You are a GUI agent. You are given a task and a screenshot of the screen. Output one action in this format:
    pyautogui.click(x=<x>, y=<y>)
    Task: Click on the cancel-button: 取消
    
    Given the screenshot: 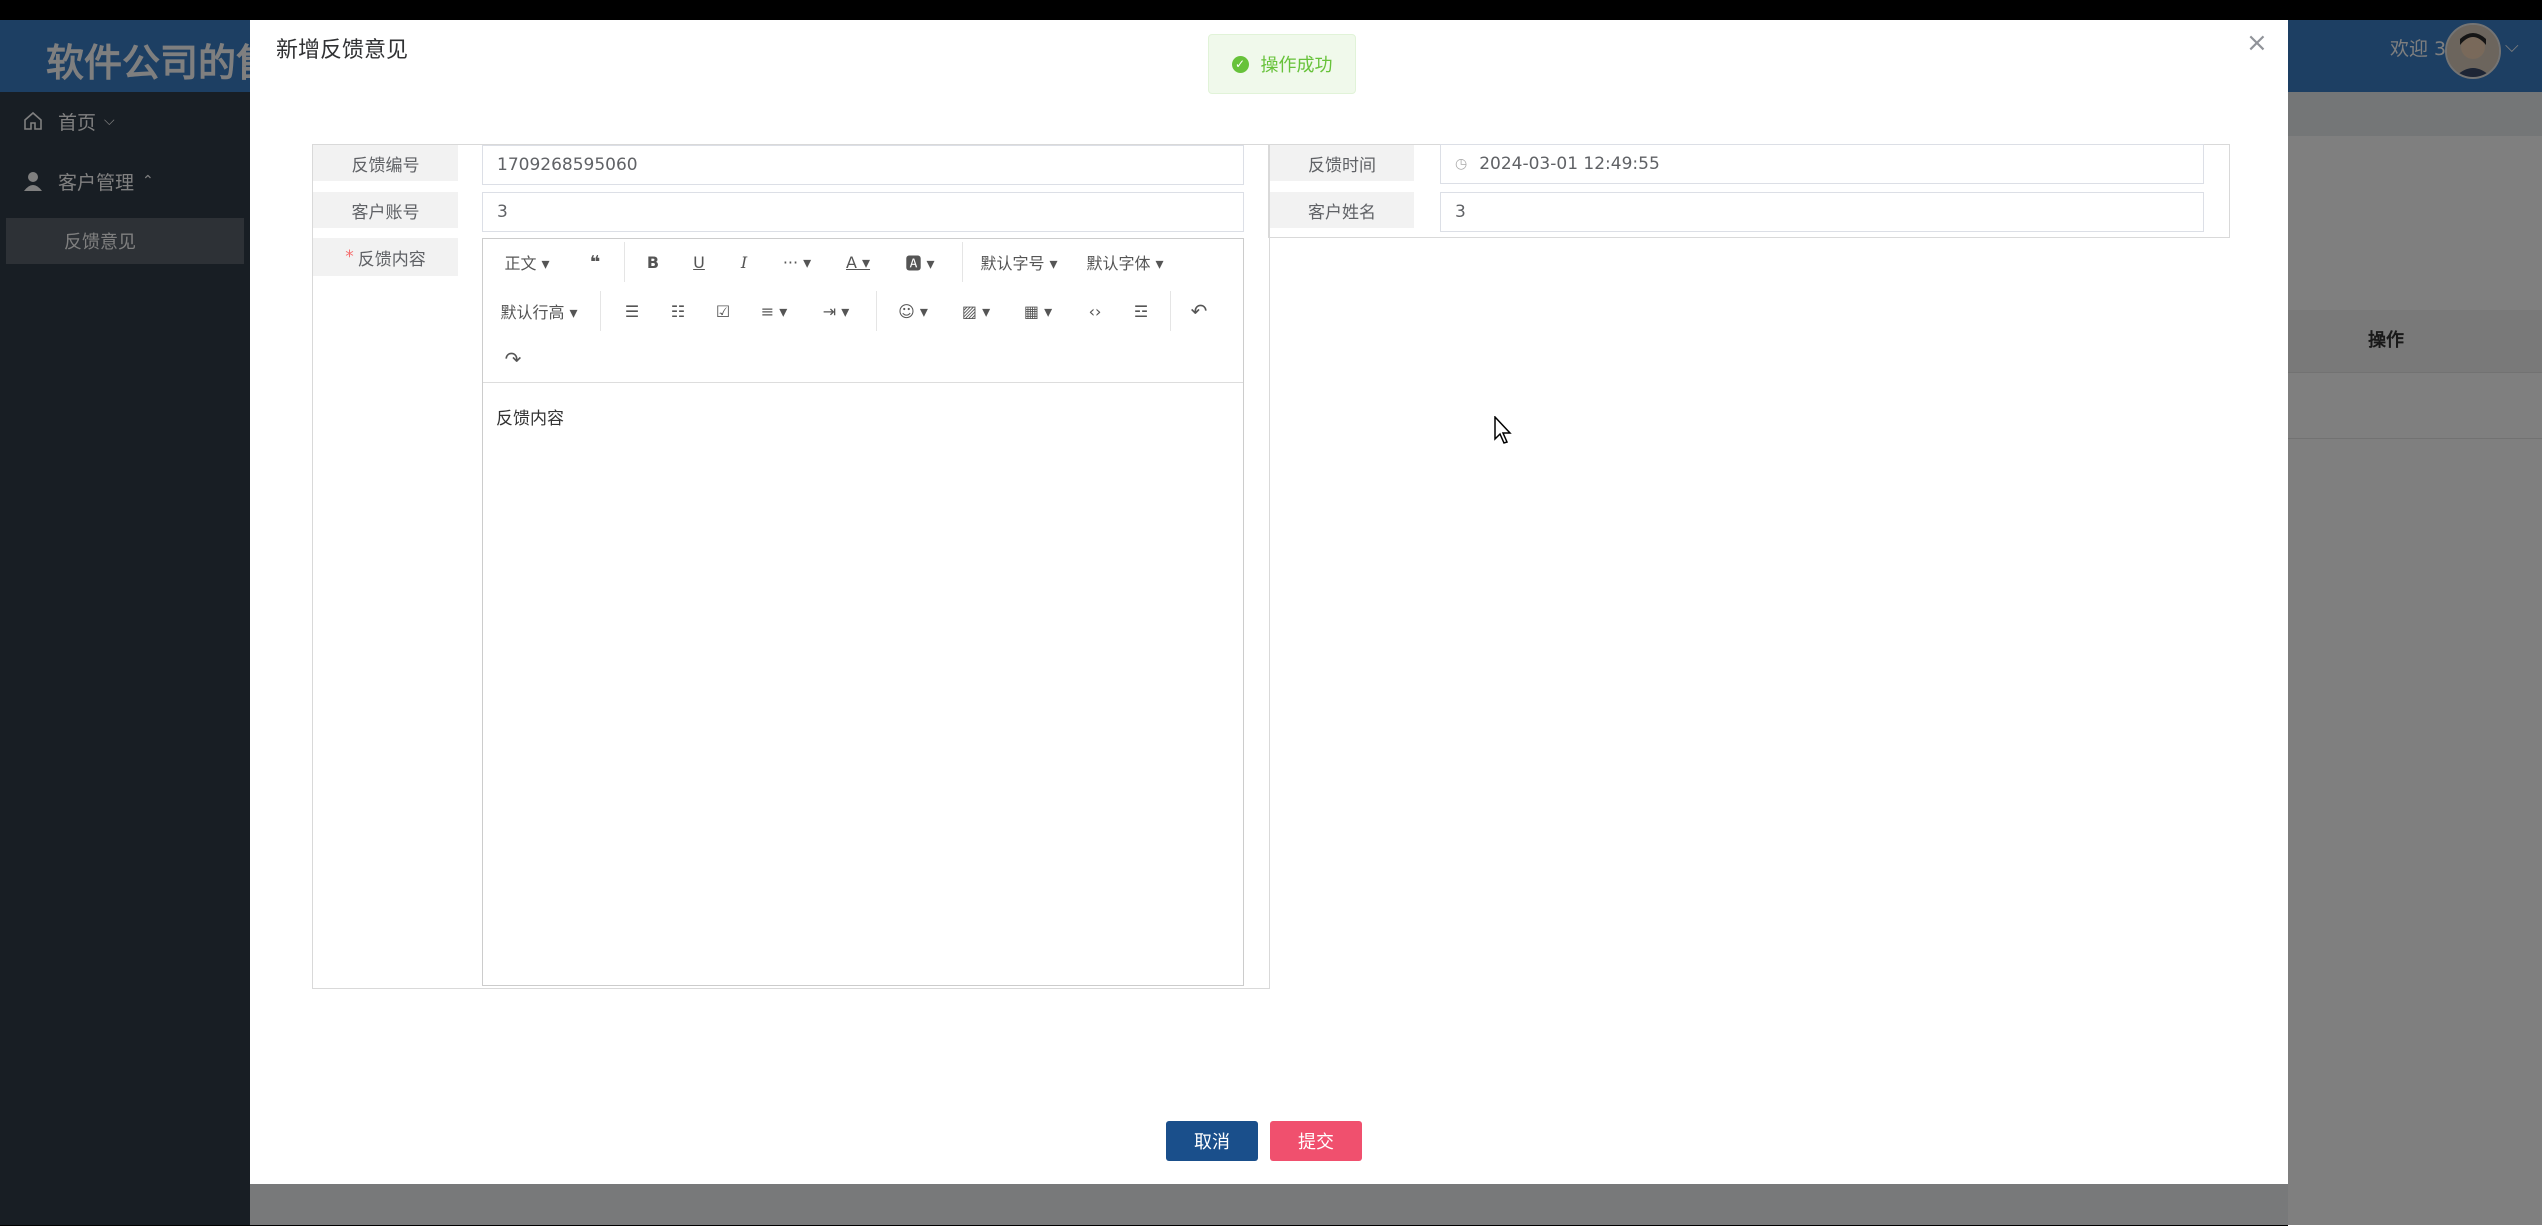 What is the action you would take?
    pyautogui.click(x=1212, y=1141)
    